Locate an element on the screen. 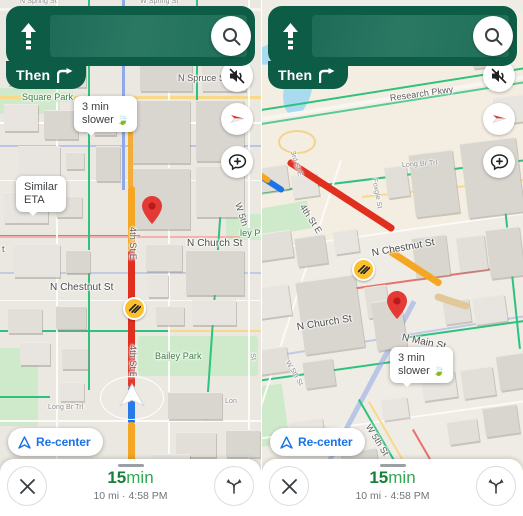  alternate-routes-icon is located at coordinates (496, 486).